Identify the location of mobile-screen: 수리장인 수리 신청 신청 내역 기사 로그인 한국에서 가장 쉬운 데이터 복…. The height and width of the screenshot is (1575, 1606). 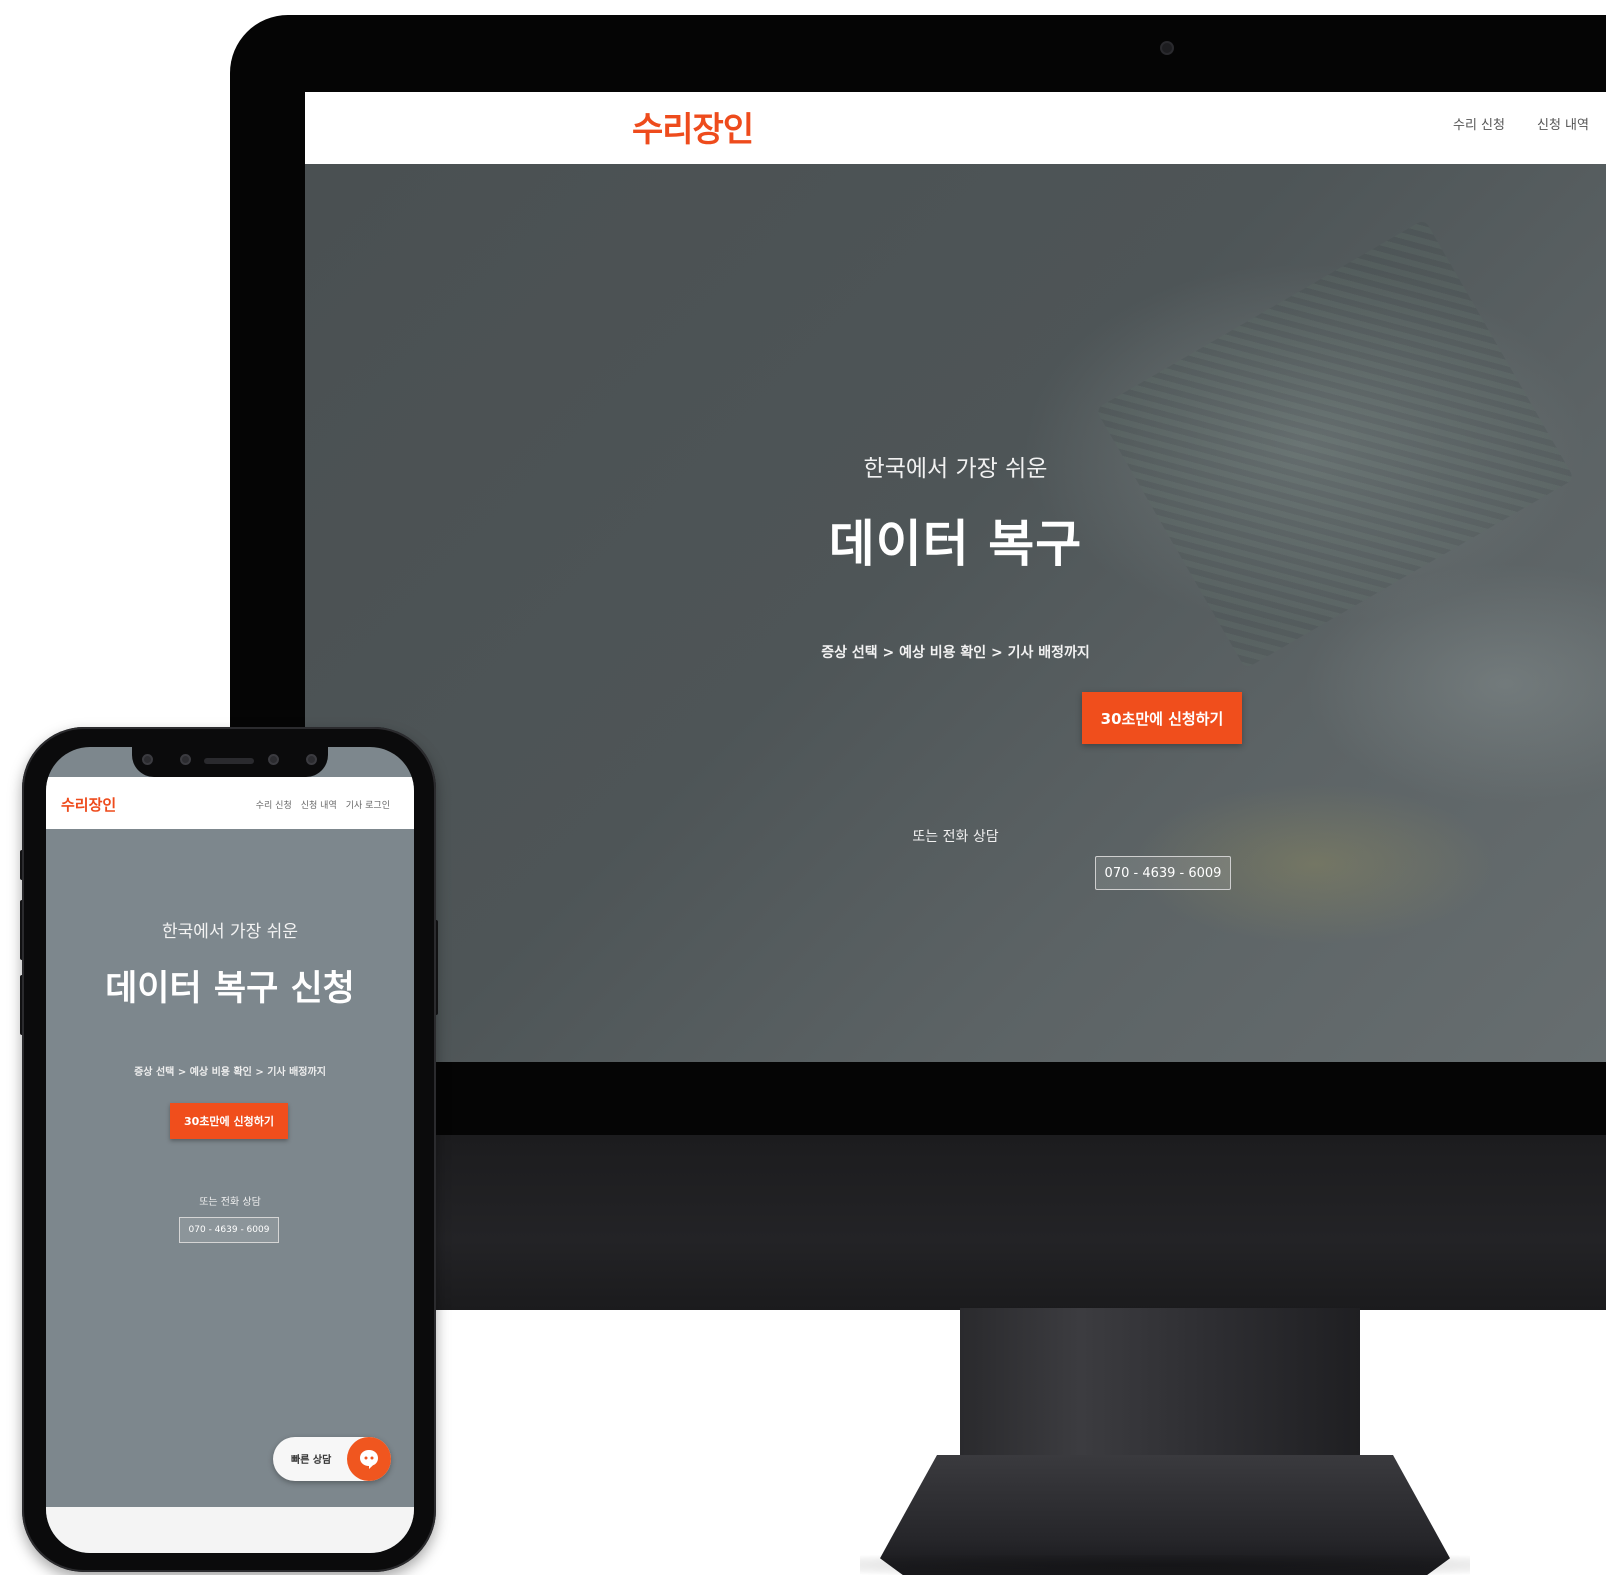
(230, 1150).